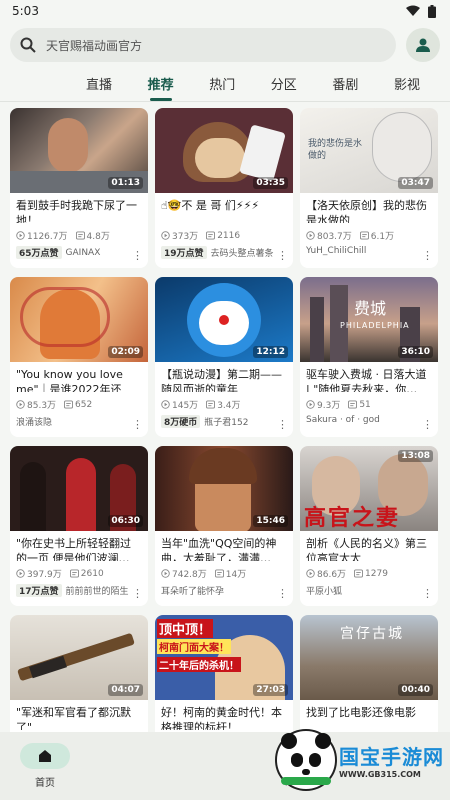 Image resolution: width=450 pixels, height=800 pixels. I want to click on uploader-name: 瓶子君152, so click(226, 421).